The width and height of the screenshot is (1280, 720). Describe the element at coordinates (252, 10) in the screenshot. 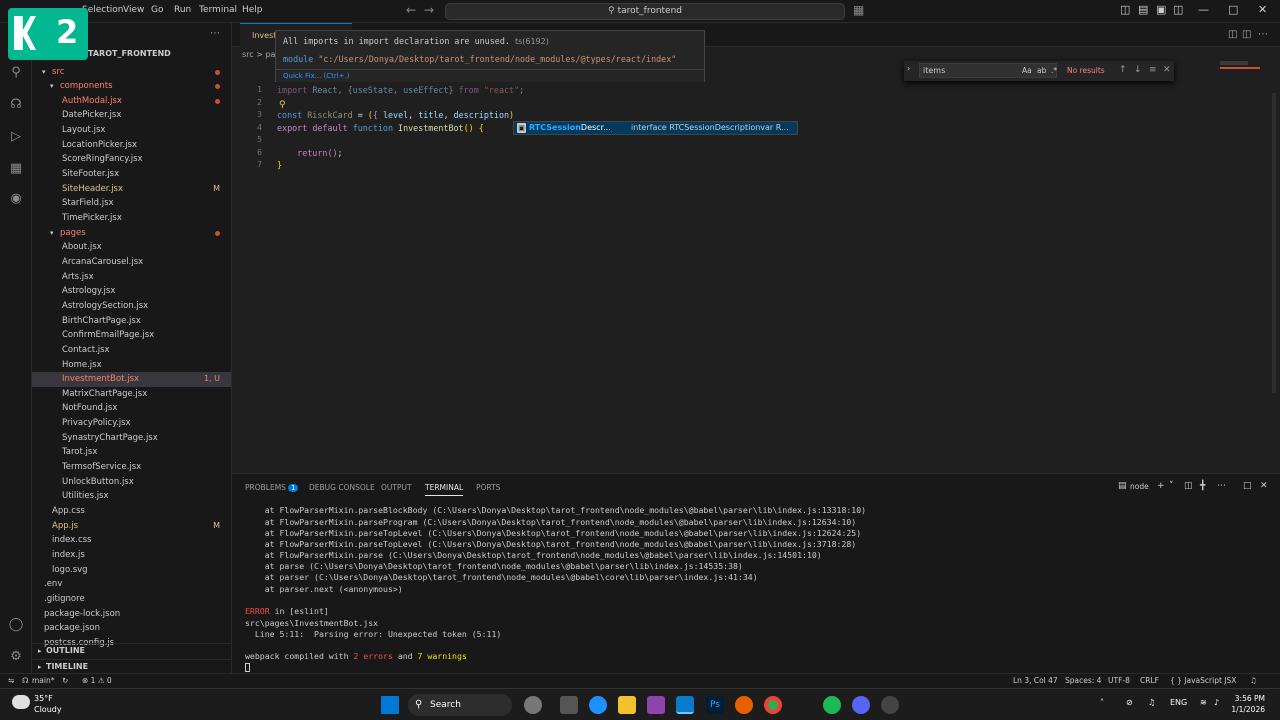

I see `menu-help: Help` at that location.